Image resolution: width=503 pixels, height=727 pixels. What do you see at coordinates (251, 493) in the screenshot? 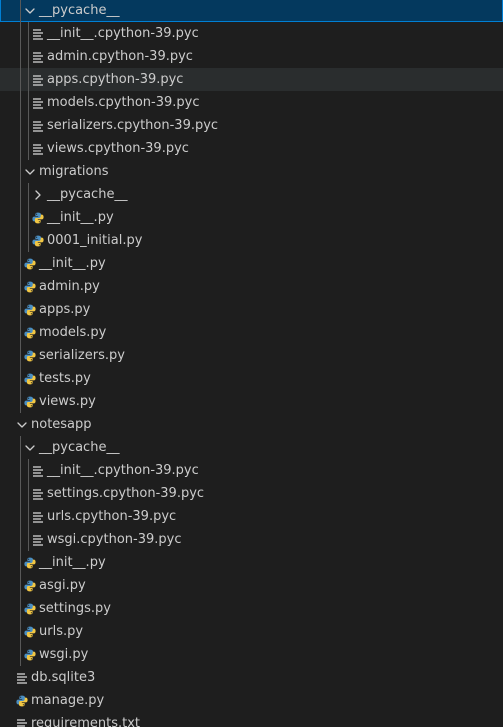
I see `file-row-settings-cpython-39-pyc: settings.cpython-39.pyc` at bounding box center [251, 493].